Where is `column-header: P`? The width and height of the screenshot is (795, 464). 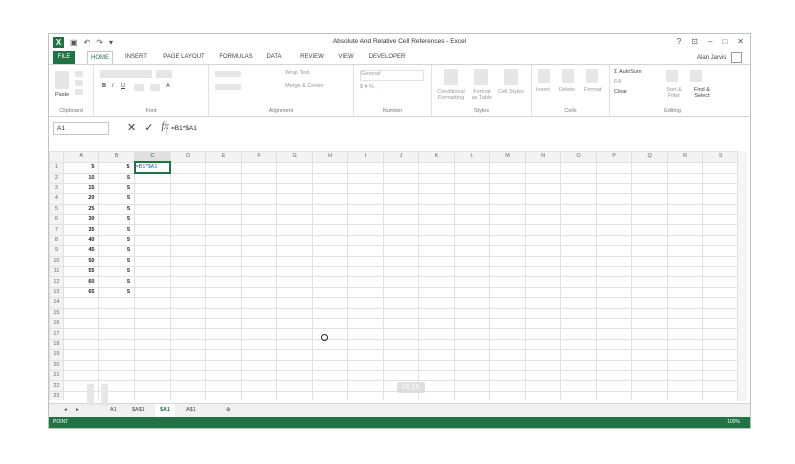
column-header: P is located at coordinates (614, 157).